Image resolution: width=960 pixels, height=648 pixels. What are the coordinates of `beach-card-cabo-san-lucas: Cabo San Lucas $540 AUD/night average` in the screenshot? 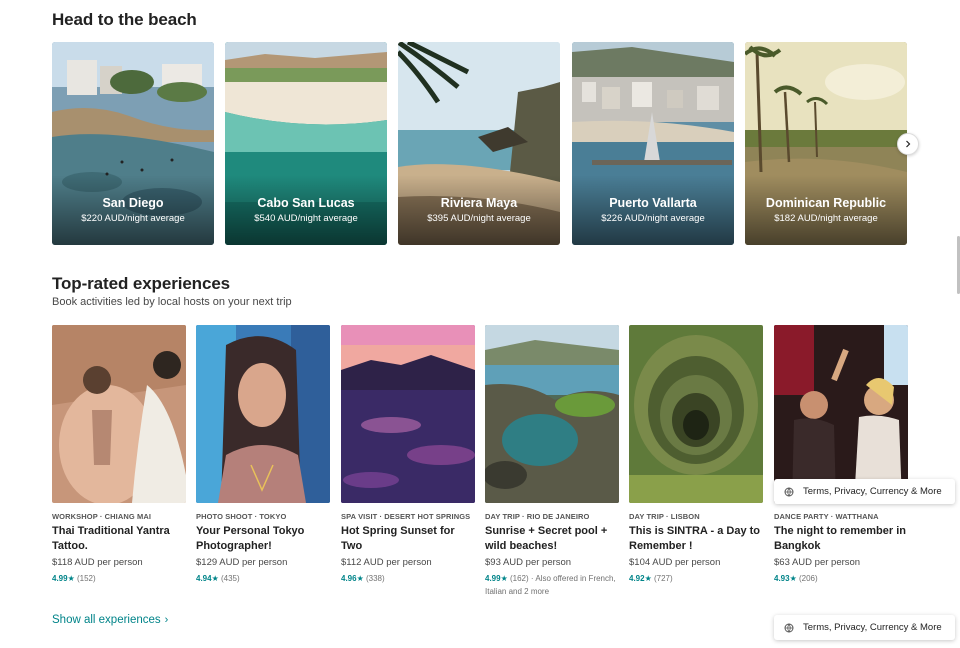 It's located at (306, 143).